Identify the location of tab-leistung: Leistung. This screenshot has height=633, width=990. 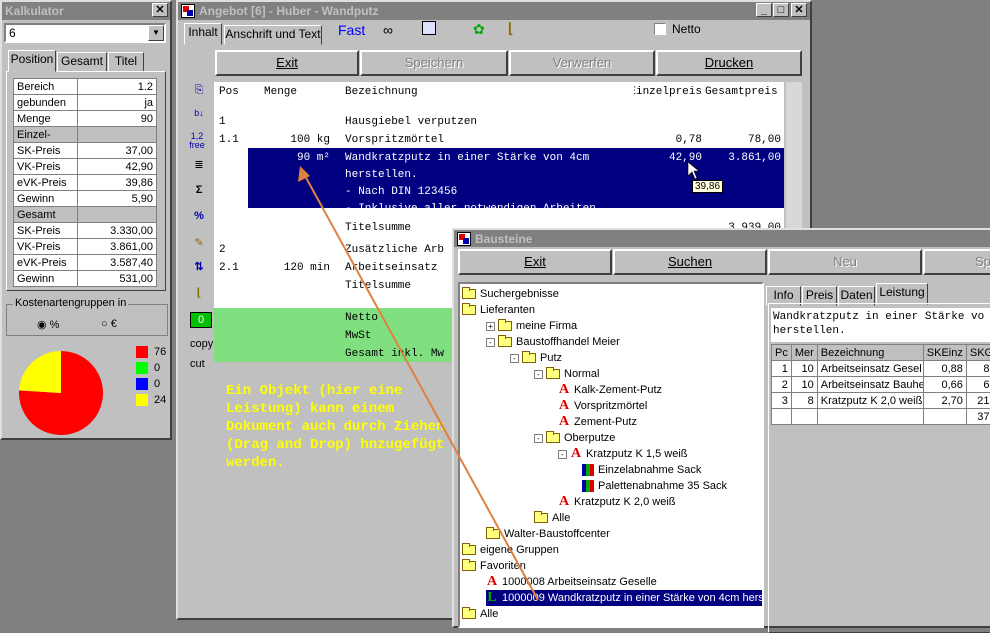
(902, 294).